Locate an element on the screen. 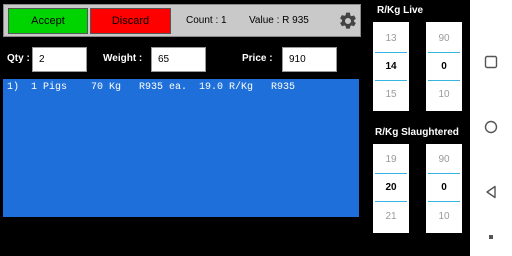 The height and width of the screenshot is (256, 512). qty-label: Qty : is located at coordinates (18, 58).